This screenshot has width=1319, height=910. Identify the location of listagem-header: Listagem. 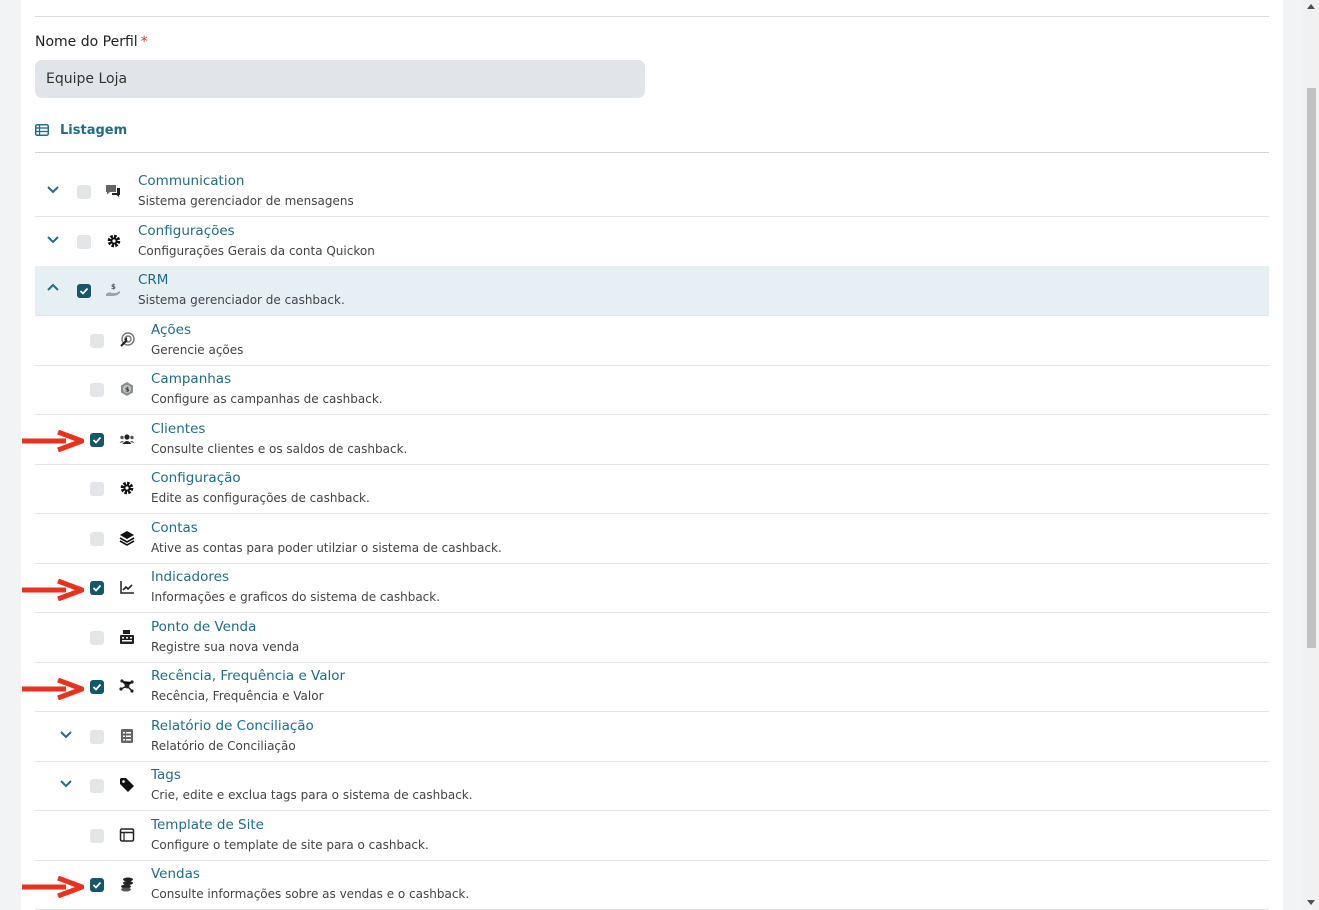
(81, 130).